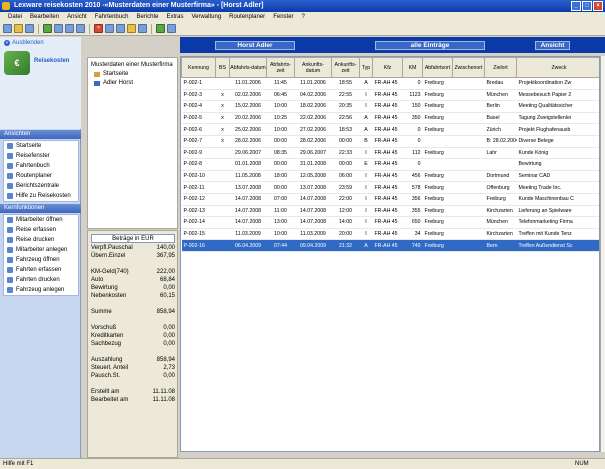 This screenshot has height=469, width=605. What do you see at coordinates (313, 67) in the screenshot?
I see `column-header: Ankunfts-datum` at bounding box center [313, 67].